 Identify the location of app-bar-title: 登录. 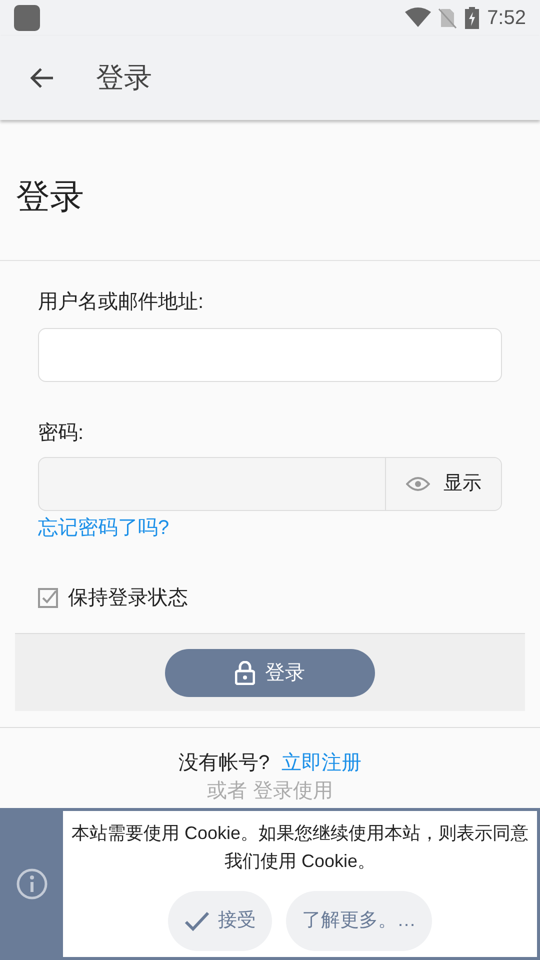
(124, 78).